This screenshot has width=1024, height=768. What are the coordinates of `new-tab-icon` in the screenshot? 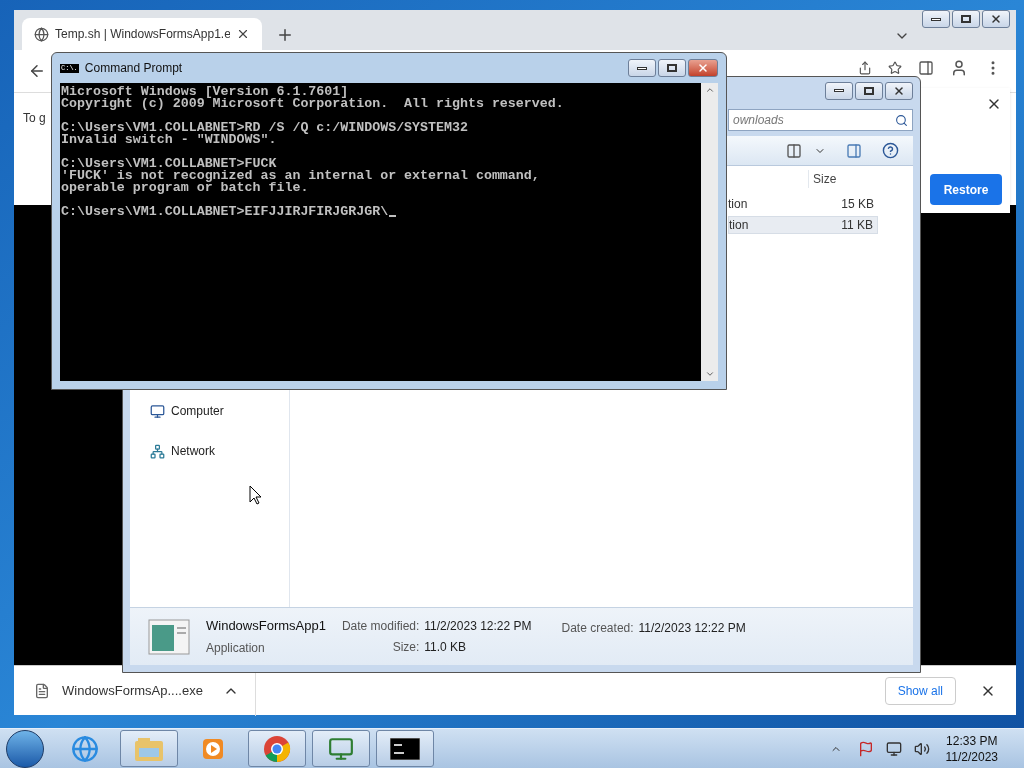 It's located at (285, 35).